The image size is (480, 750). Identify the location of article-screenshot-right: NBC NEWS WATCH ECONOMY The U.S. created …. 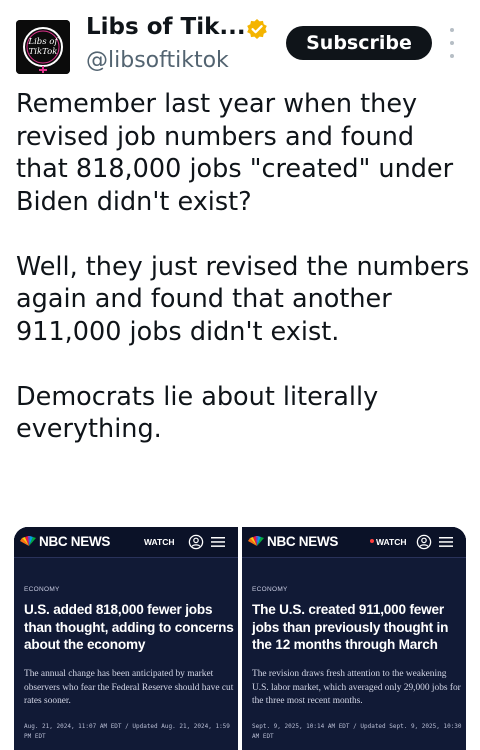
(354, 638).